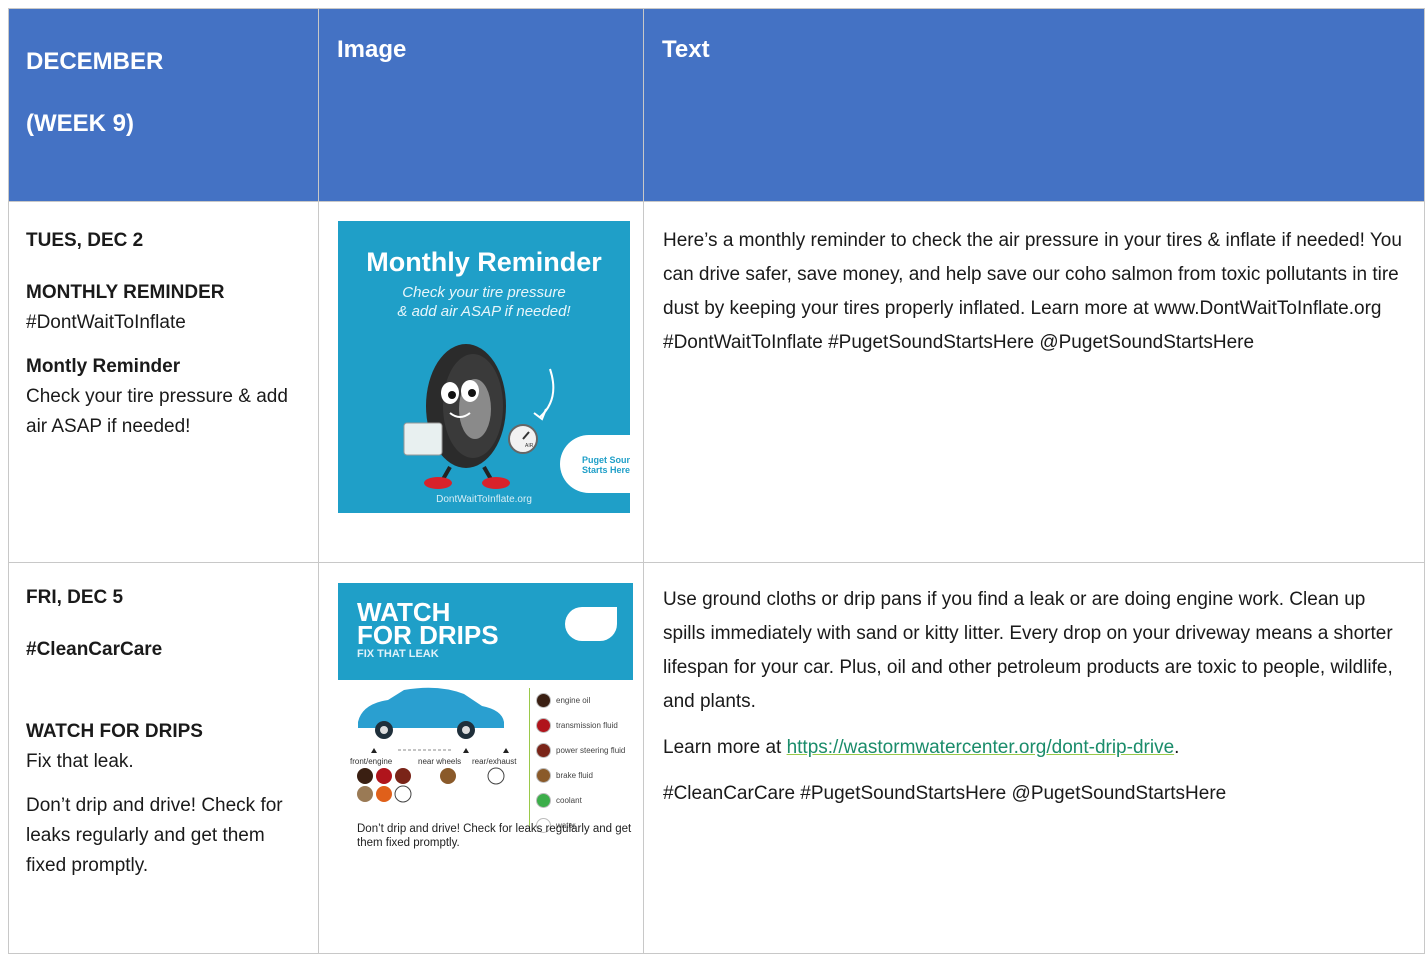 The height and width of the screenshot is (954, 1426). I want to click on puget-sound-logo: Puget Sound Starts Here, so click(595, 464).